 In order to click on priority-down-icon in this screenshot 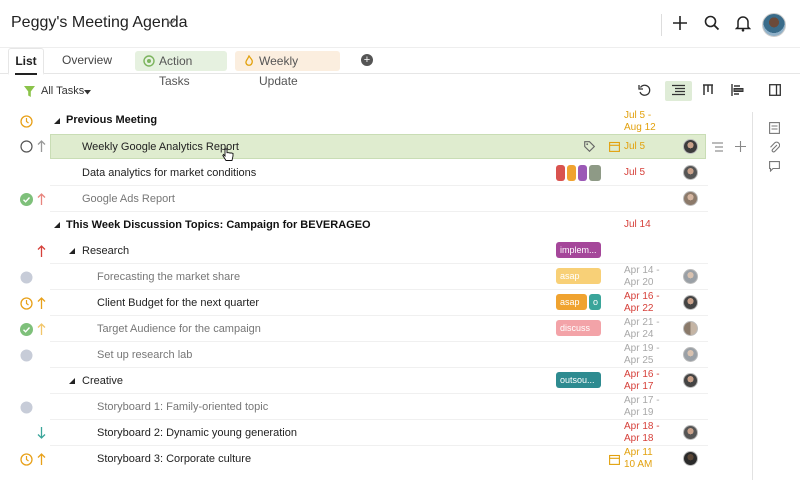, I will do `click(41, 433)`.